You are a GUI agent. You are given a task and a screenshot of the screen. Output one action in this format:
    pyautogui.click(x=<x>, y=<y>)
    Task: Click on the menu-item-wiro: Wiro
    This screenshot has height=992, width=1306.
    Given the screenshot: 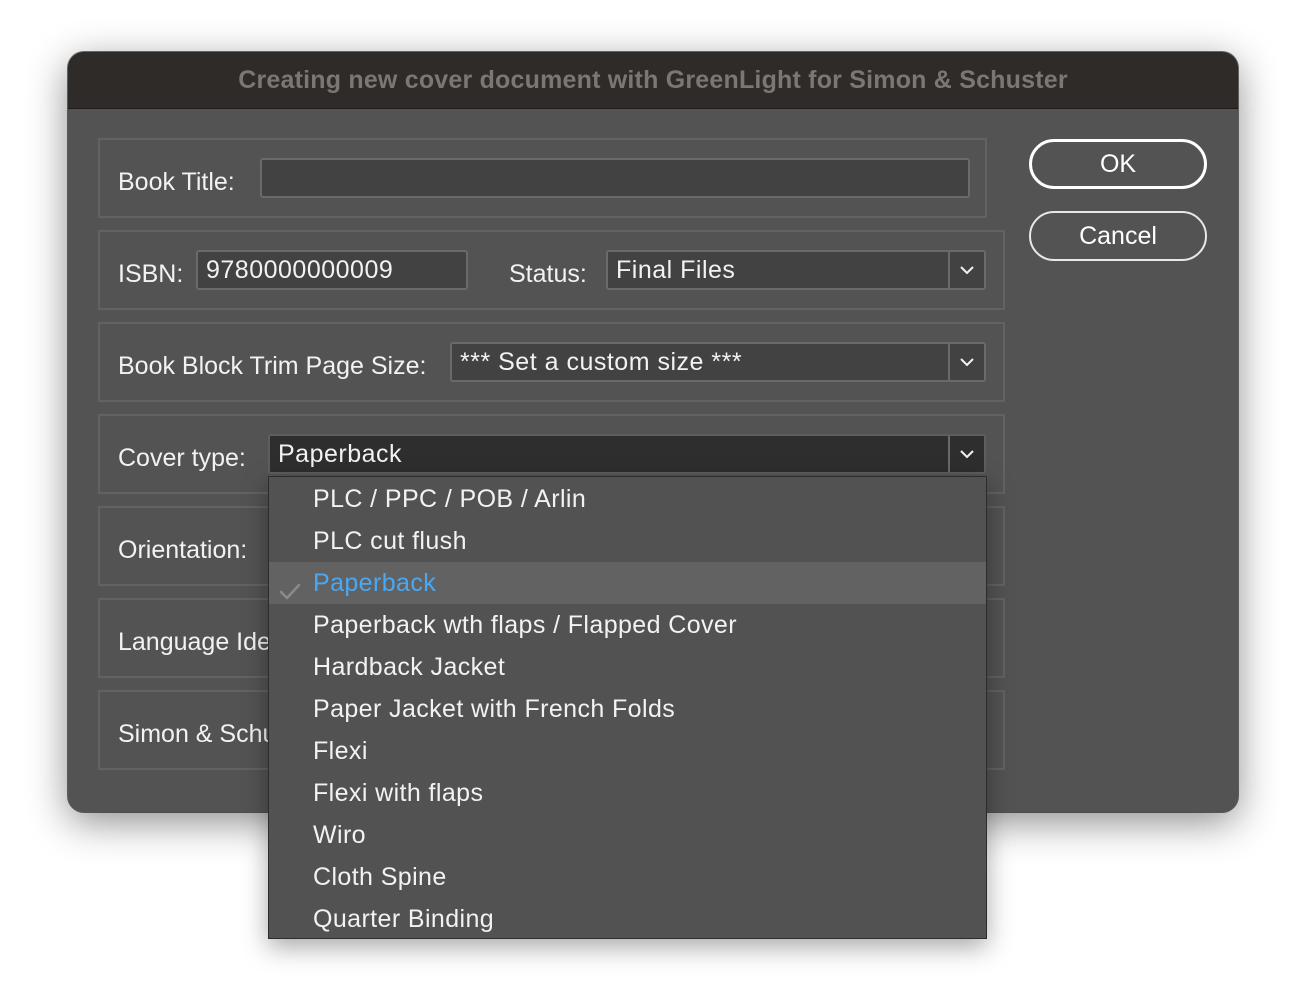 What is the action you would take?
    pyautogui.click(x=627, y=835)
    